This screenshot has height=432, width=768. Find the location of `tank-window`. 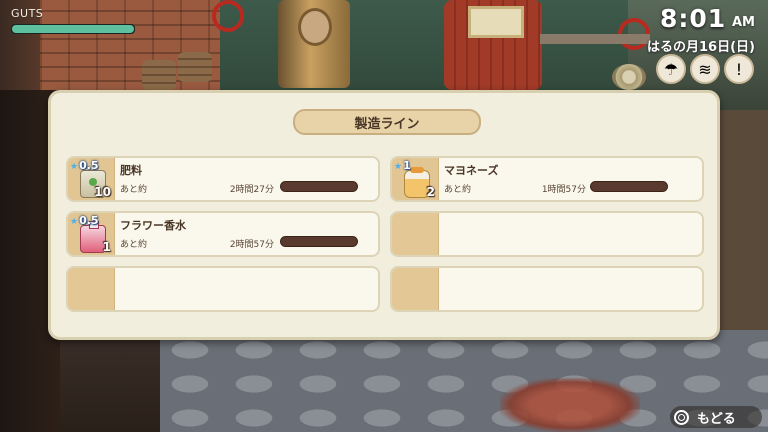

tank-window is located at coordinates (315, 27).